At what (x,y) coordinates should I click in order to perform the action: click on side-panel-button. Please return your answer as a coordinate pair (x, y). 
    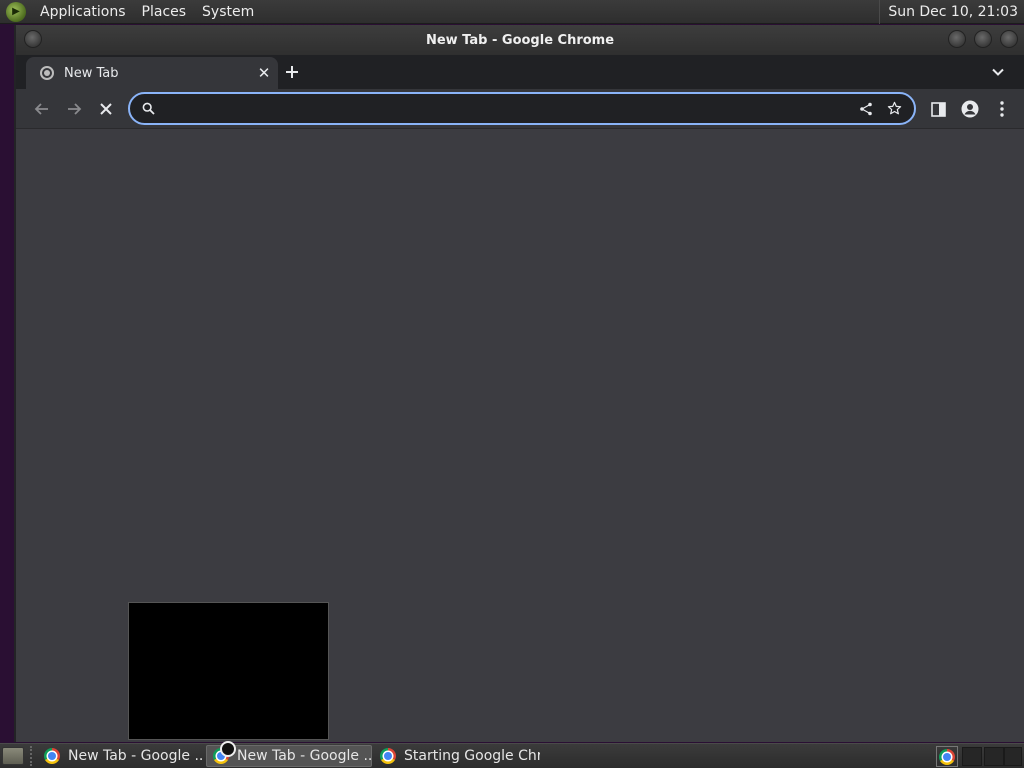
    Looking at the image, I should click on (938, 109).